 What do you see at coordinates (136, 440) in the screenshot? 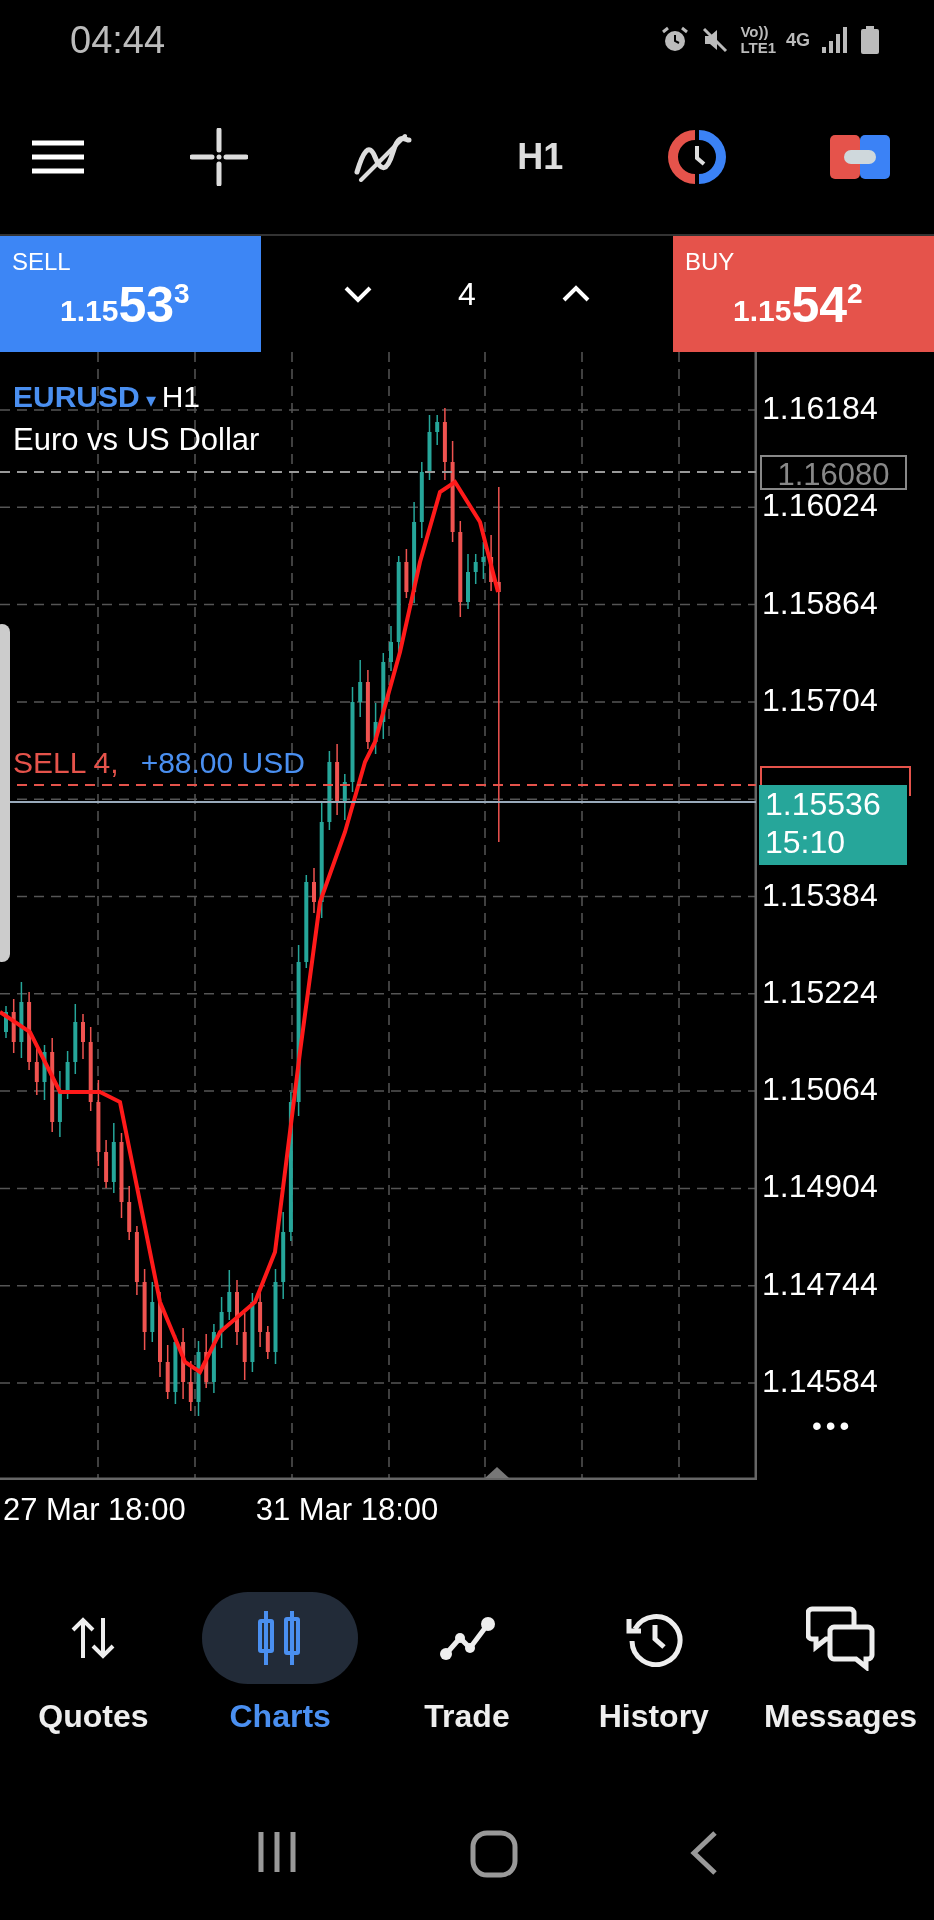
I see `symbol-description: Euro vs US Dollar` at bounding box center [136, 440].